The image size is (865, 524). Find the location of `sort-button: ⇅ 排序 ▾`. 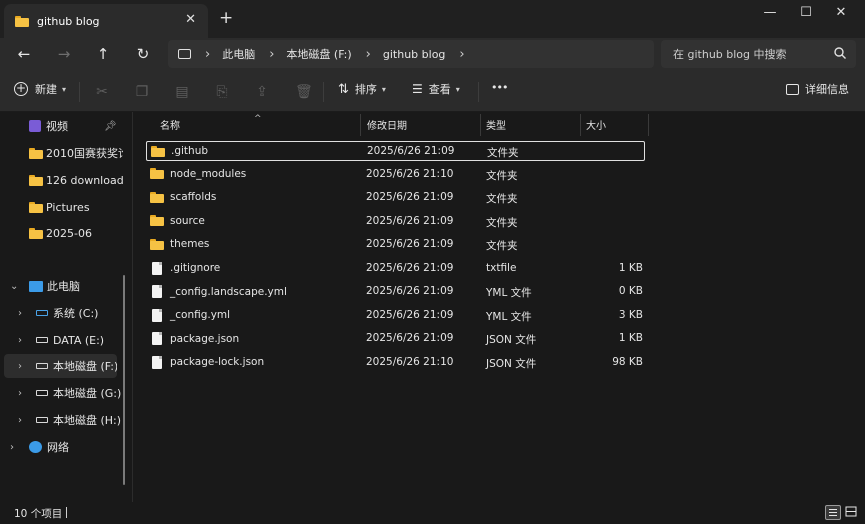

sort-button: ⇅ 排序 ▾ is located at coordinates (362, 89).